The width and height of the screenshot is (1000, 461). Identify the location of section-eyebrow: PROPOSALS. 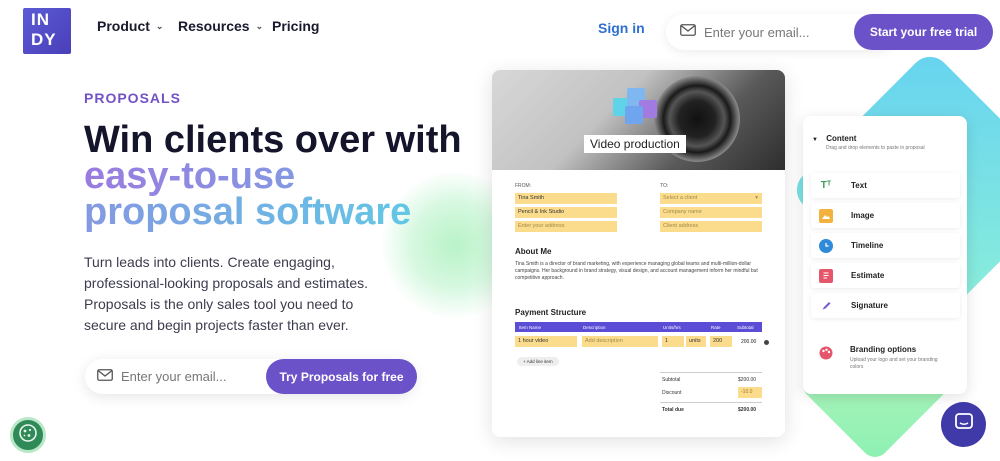
(132, 98).